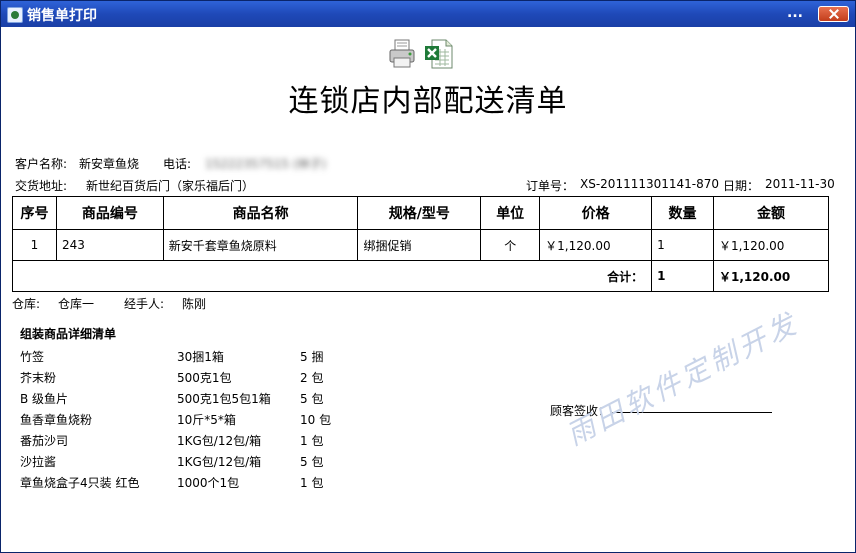 The height and width of the screenshot is (553, 856). I want to click on cell-code: 243, so click(109, 245).